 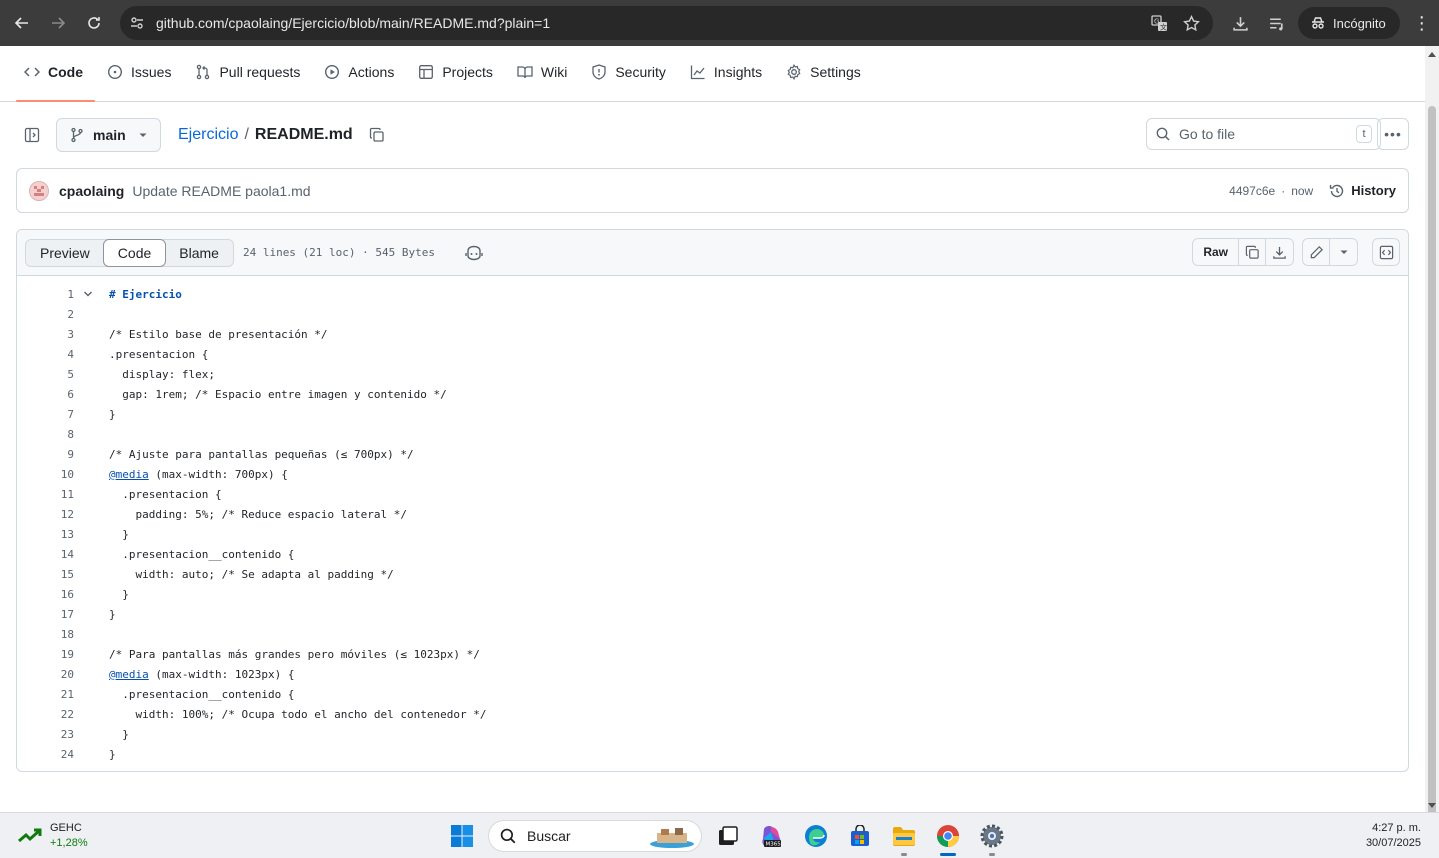 I want to click on commit-sha: 4497c6e, so click(x=1252, y=191).